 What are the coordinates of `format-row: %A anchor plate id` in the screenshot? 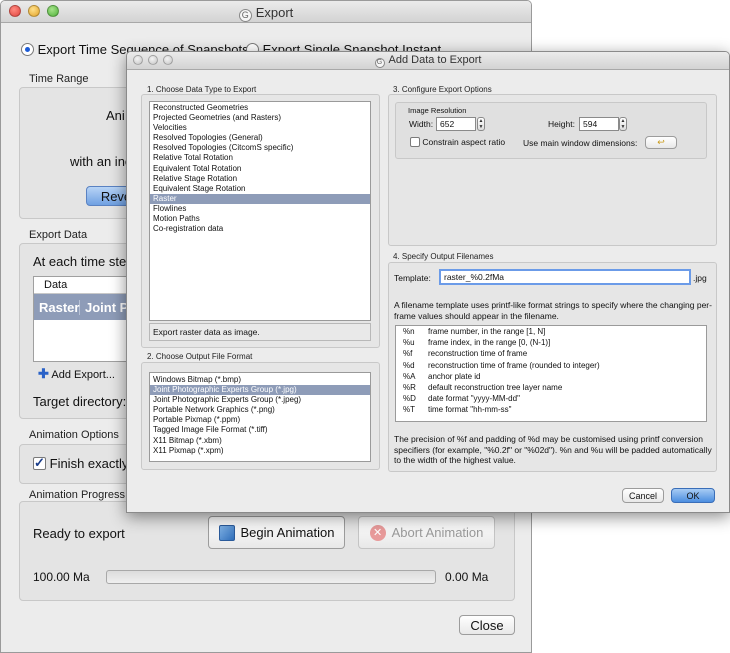 It's located at (551, 376).